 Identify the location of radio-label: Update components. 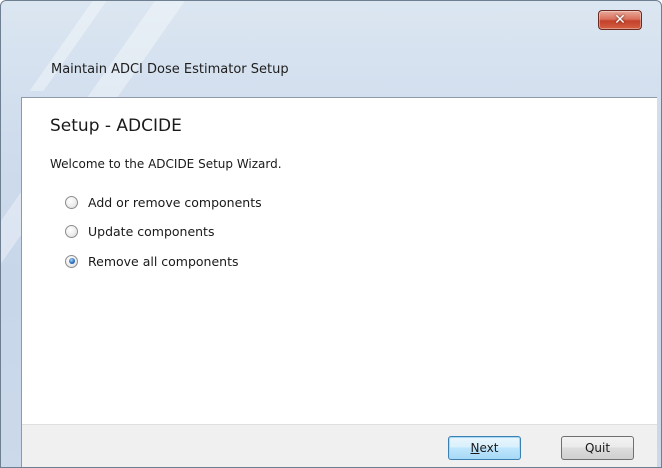
(151, 231).